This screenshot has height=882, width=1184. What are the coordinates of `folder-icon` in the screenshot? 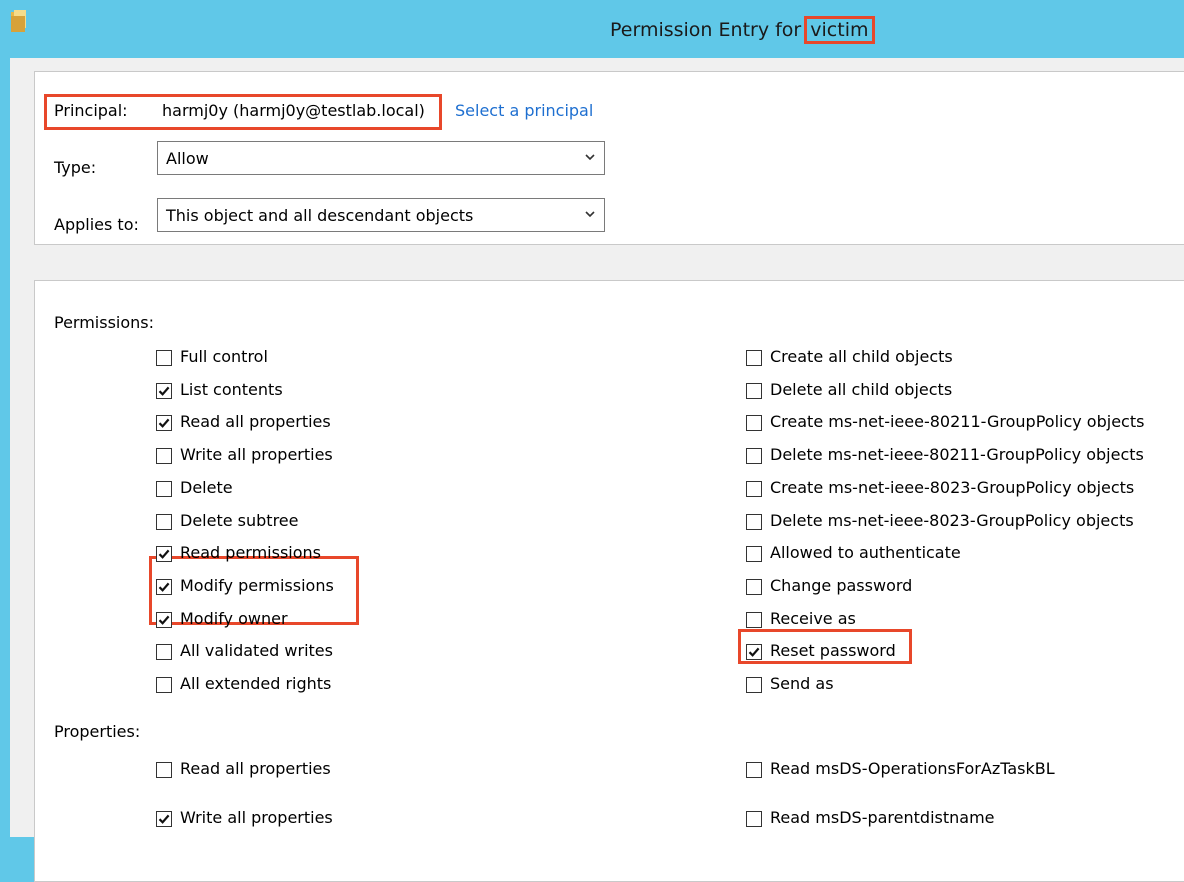 It's located at (18, 21).